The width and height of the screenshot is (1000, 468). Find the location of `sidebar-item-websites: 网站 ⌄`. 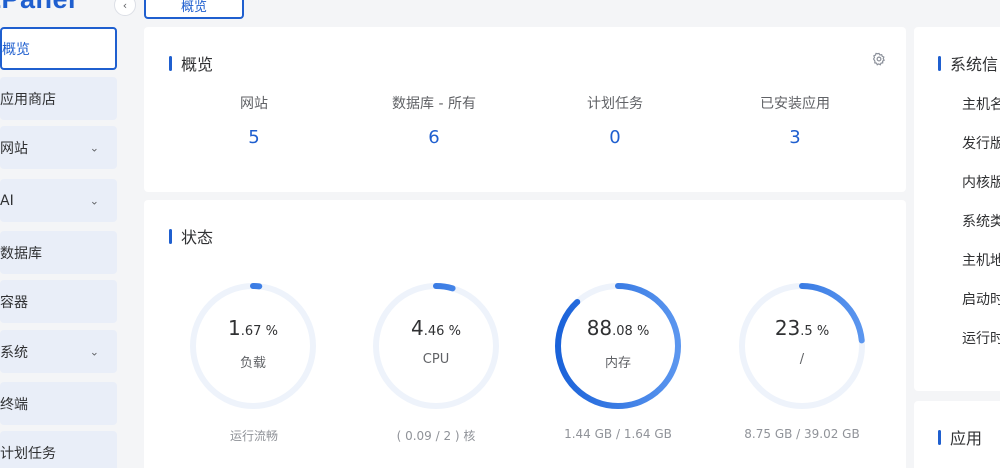

sidebar-item-websites: 网站 ⌄ is located at coordinates (58, 147).